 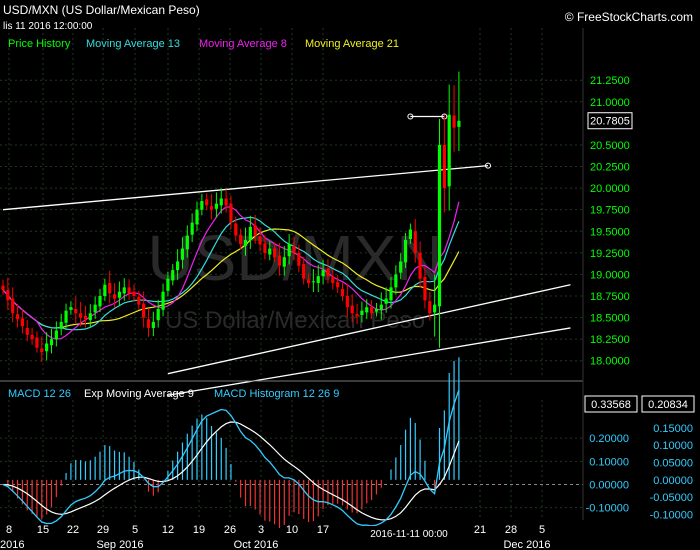 I want to click on legend-item: MACD 12 26, so click(x=39, y=394).